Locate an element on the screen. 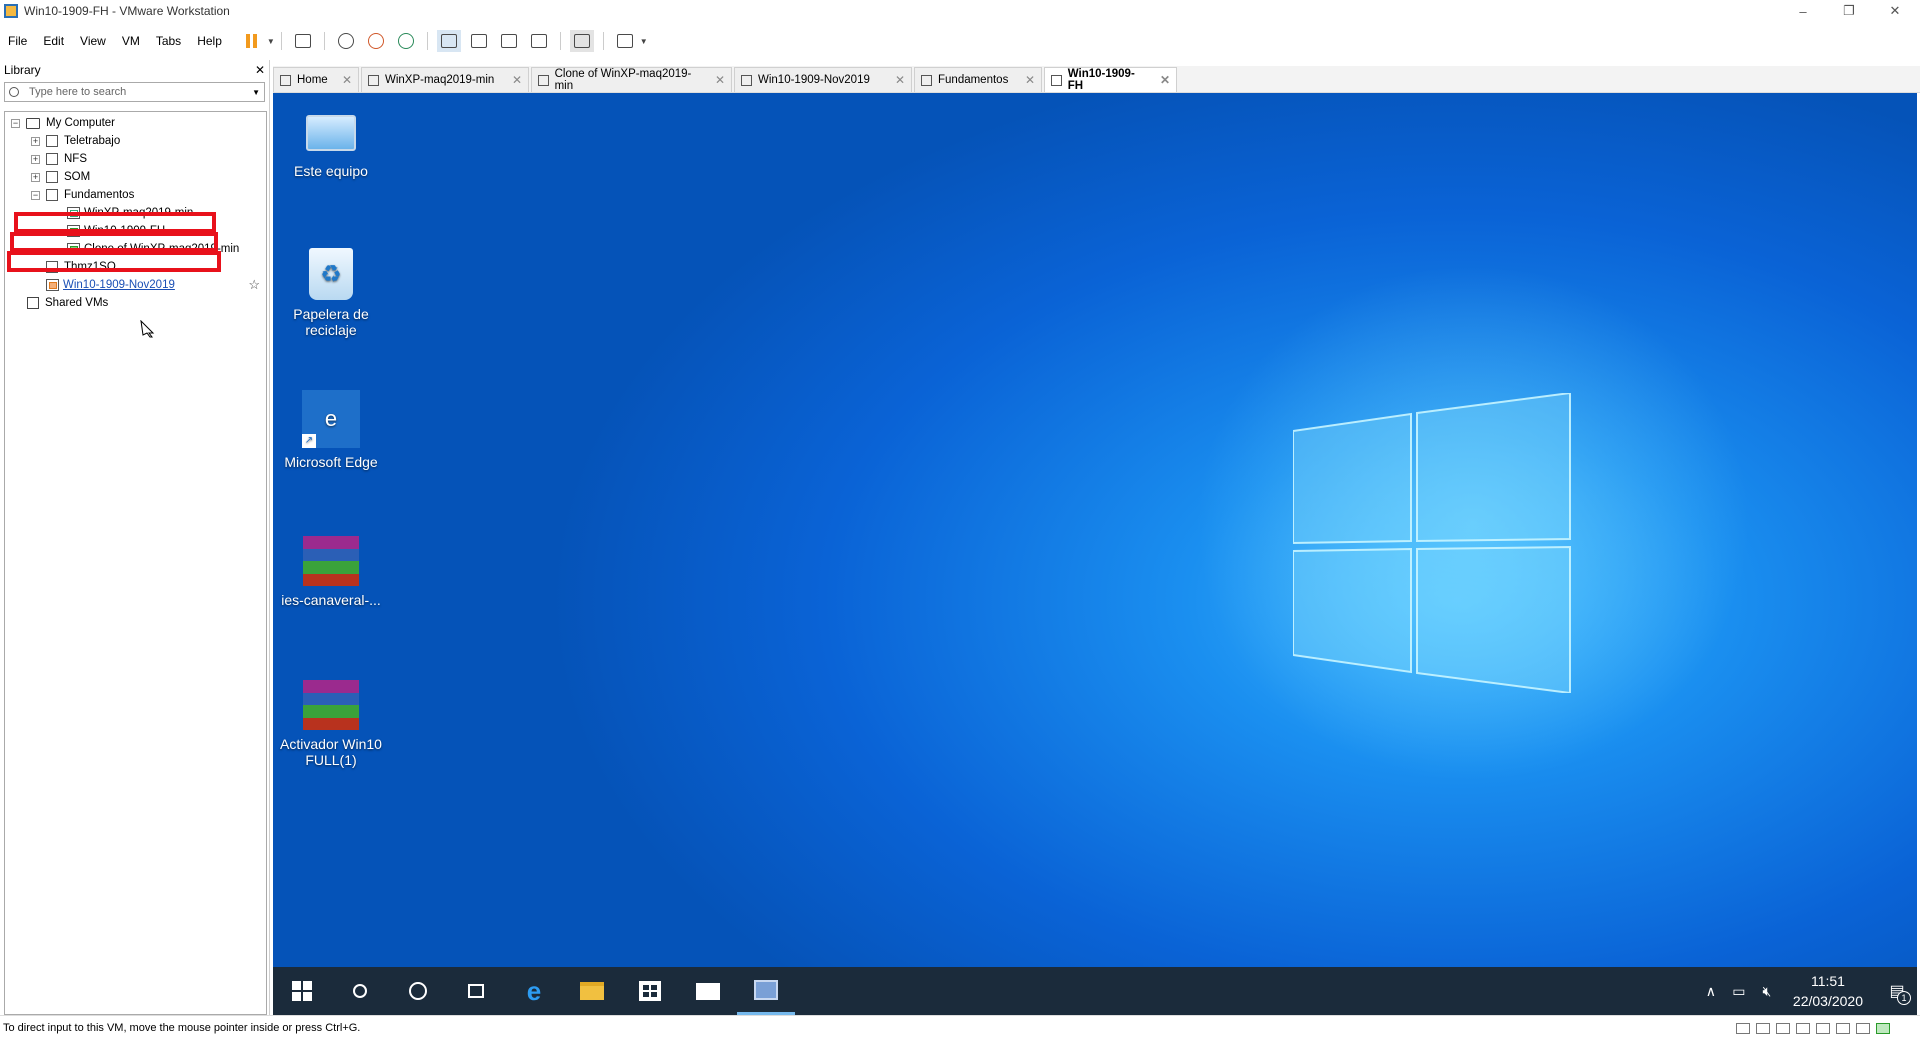  display-icon is located at coordinates (1863, 1028).